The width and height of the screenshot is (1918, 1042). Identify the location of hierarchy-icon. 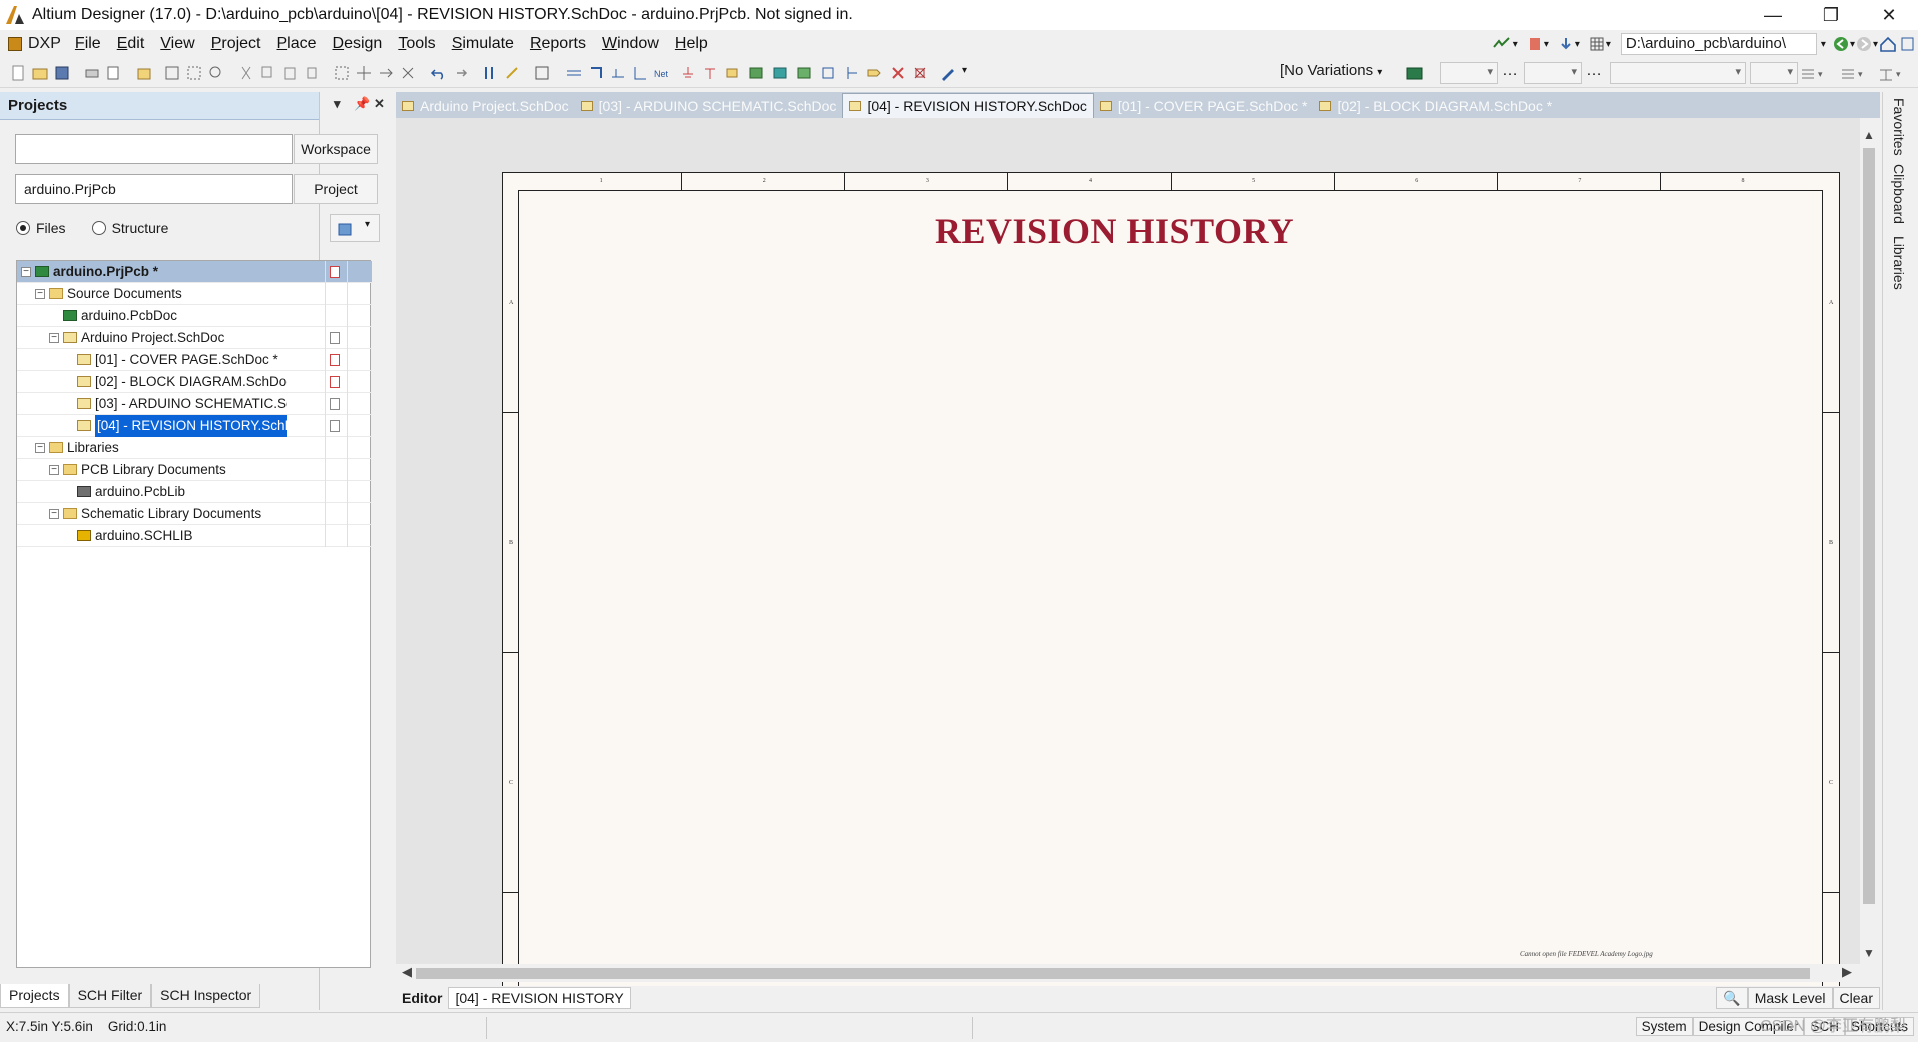
(490, 73).